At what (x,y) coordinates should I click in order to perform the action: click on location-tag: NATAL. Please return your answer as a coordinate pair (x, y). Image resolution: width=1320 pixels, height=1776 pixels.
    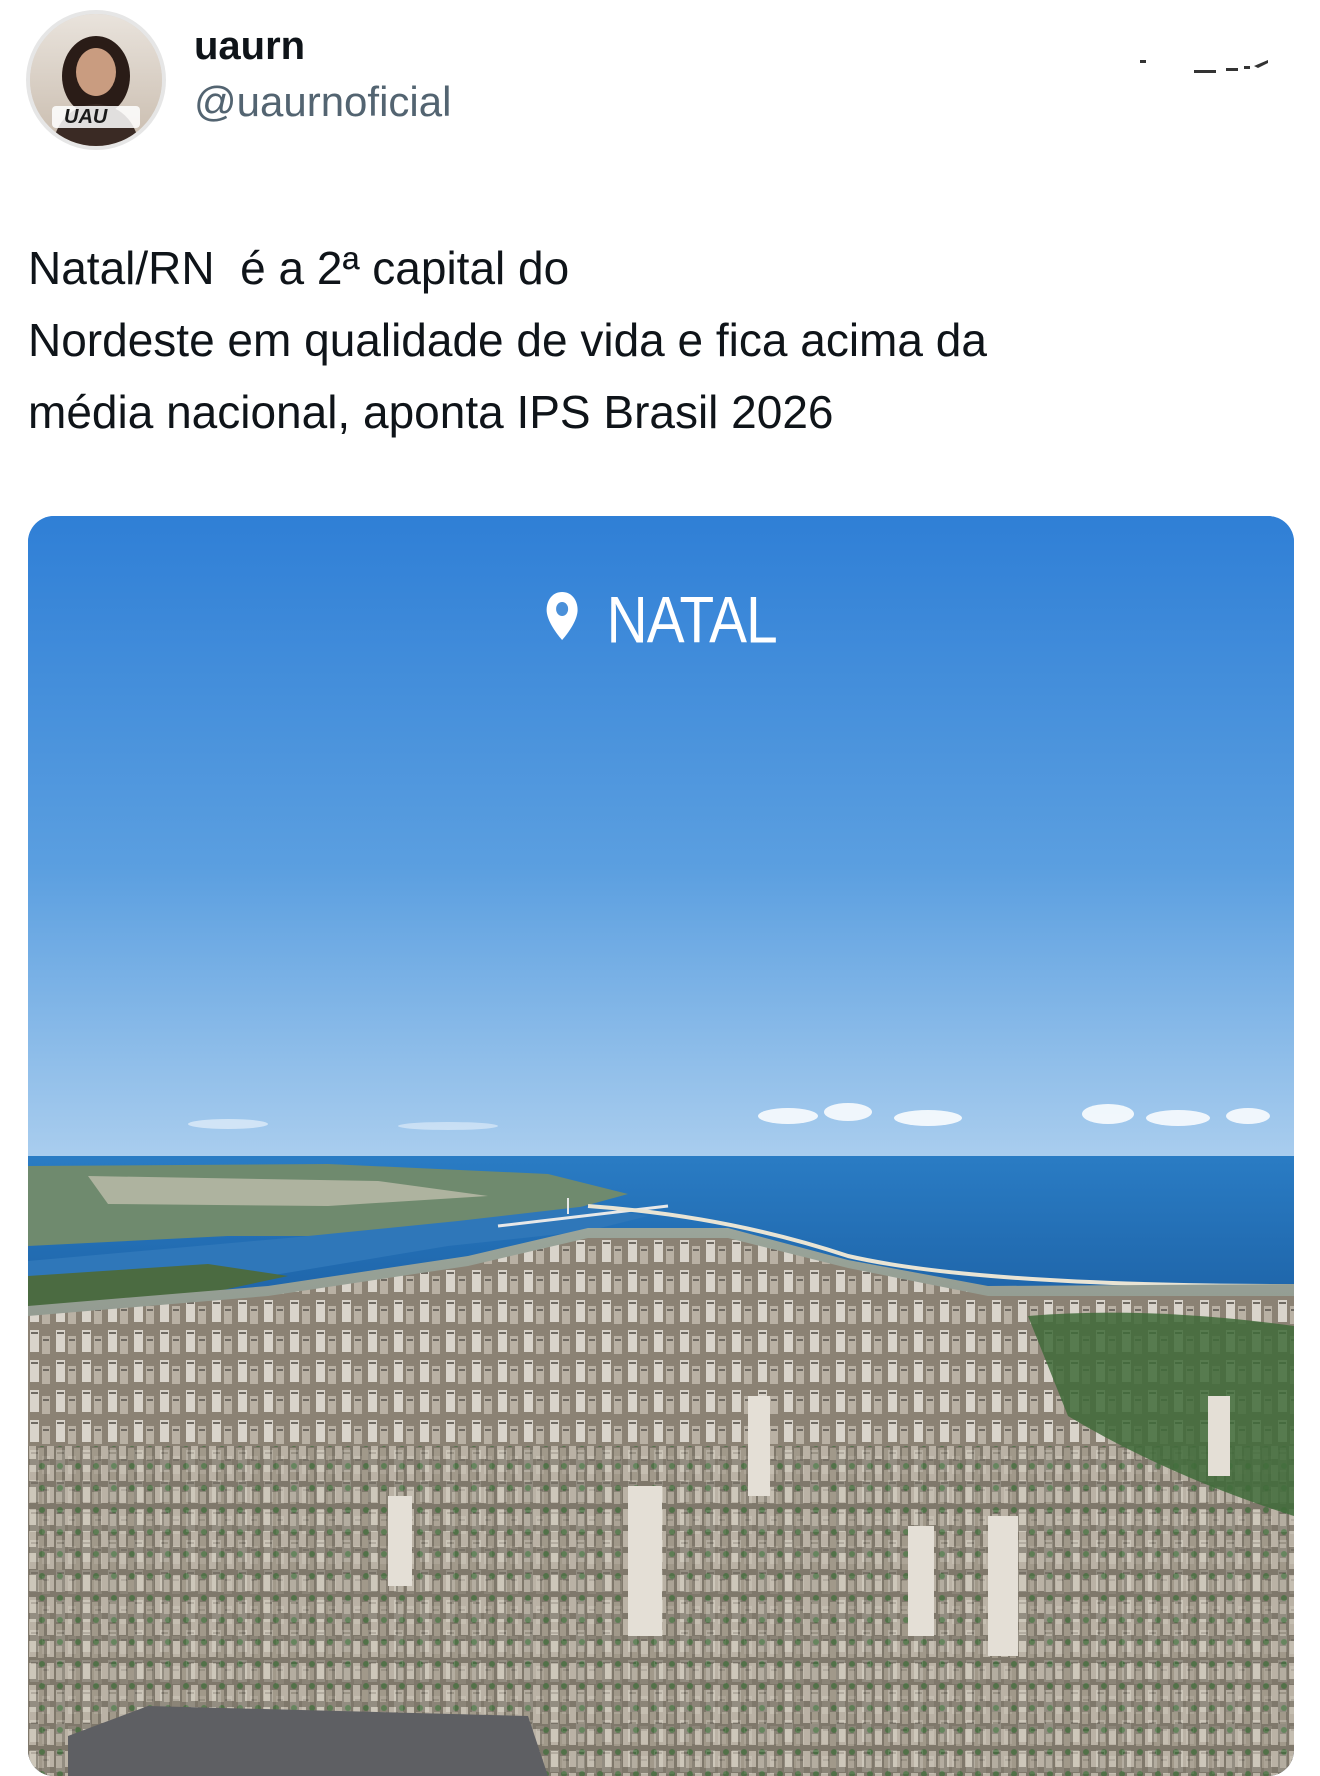
    Looking at the image, I should click on (661, 617).